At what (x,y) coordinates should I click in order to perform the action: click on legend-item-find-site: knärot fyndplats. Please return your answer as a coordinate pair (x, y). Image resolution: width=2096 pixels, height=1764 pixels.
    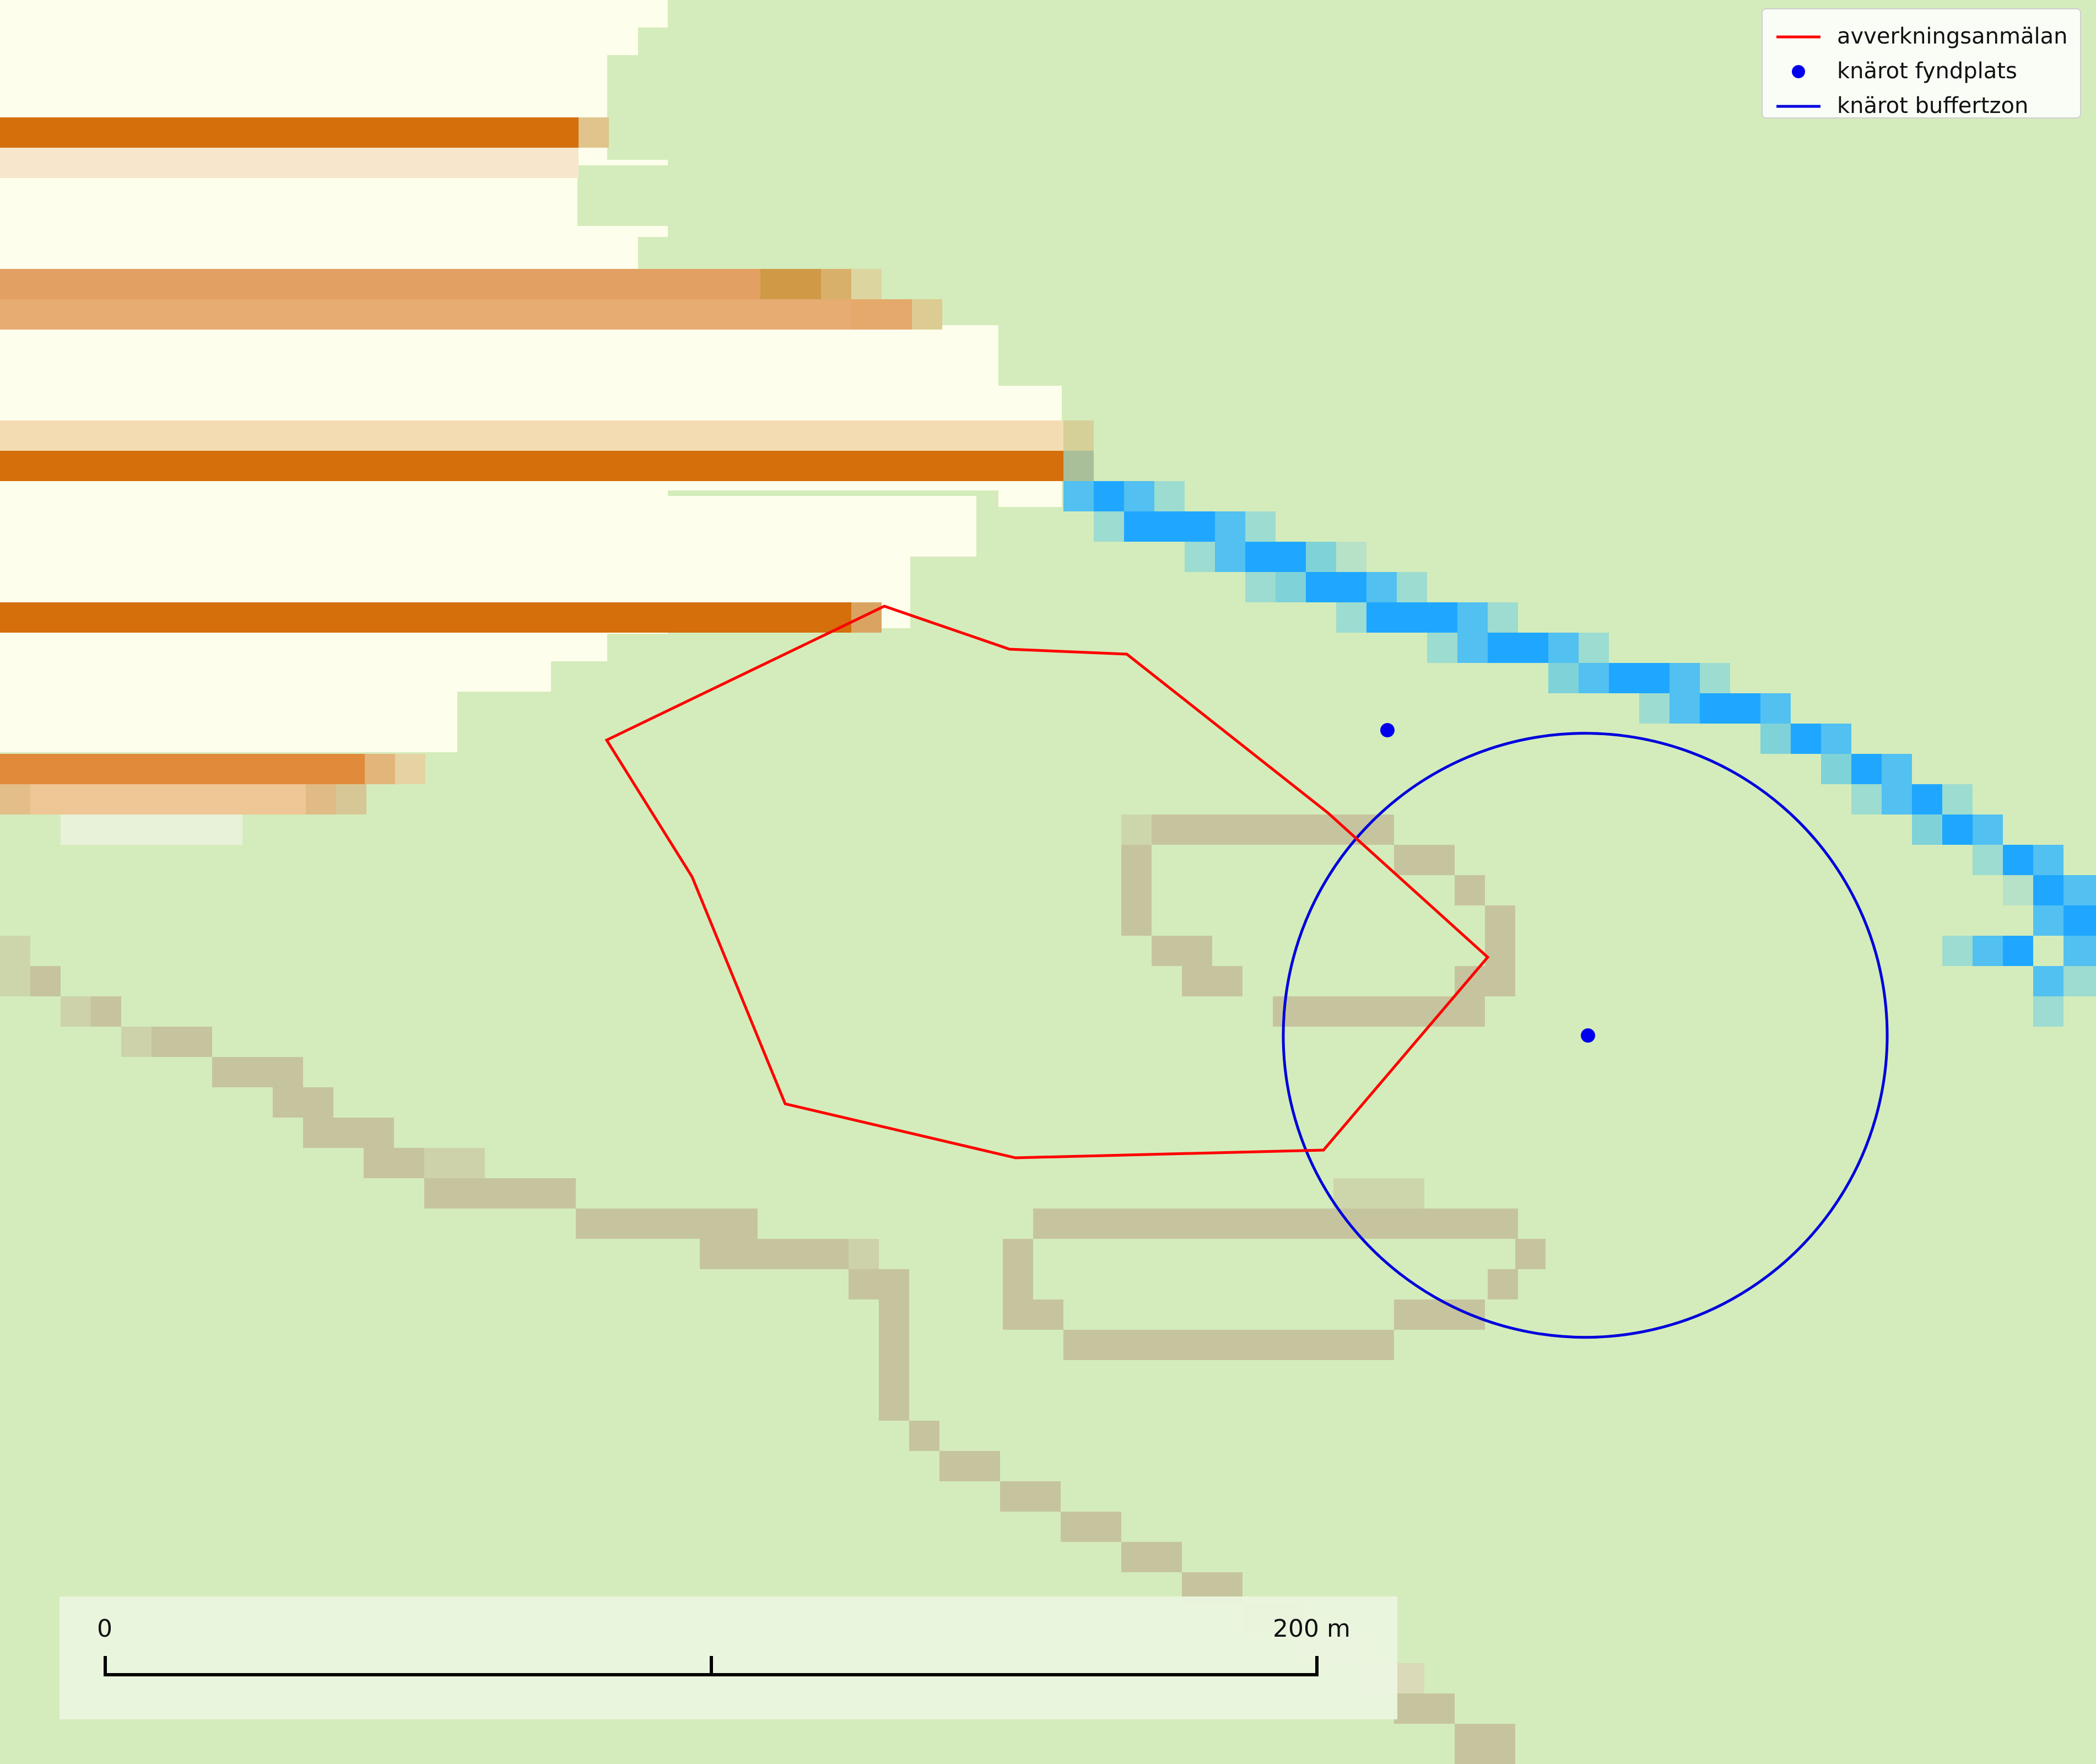
    Looking at the image, I should click on (1921, 71).